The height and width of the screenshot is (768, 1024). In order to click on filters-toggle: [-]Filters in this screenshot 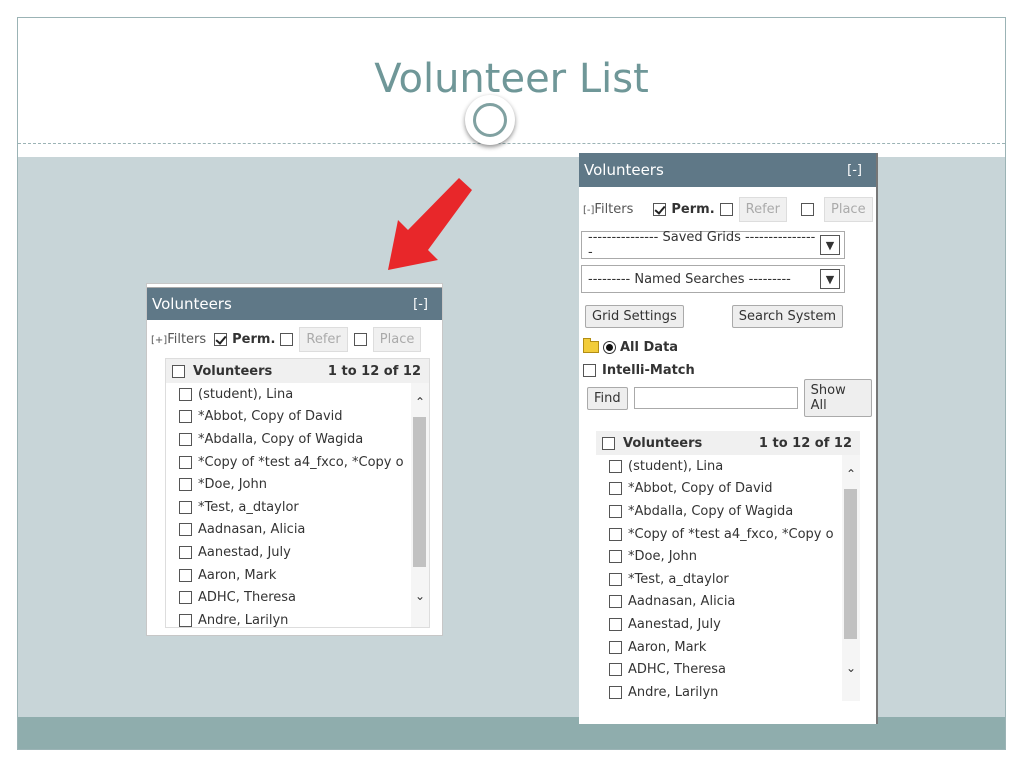, I will do `click(608, 209)`.